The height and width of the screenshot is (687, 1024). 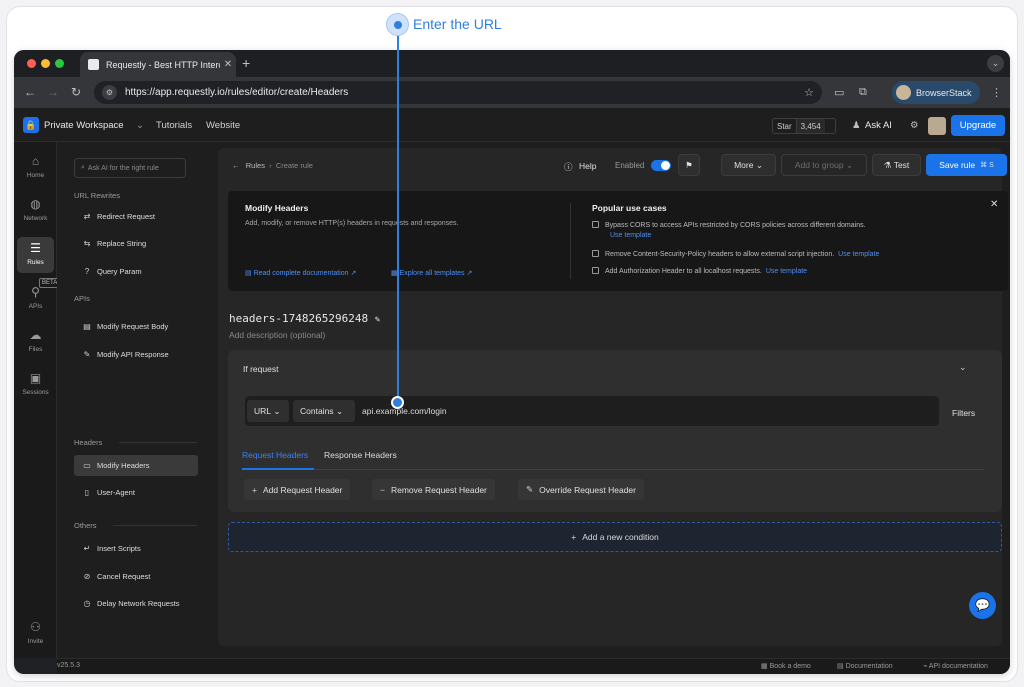 I want to click on reload-icon: ↻, so click(x=76, y=92).